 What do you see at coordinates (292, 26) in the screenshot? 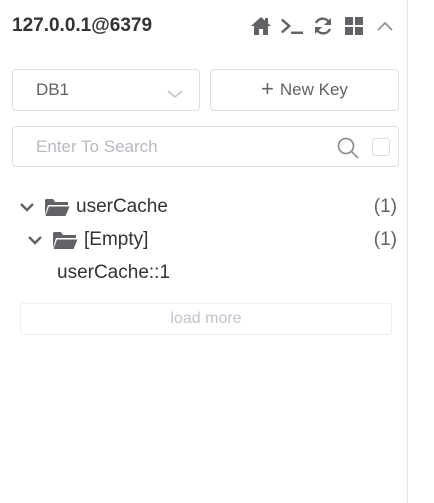
I see `terminal-icon` at bounding box center [292, 26].